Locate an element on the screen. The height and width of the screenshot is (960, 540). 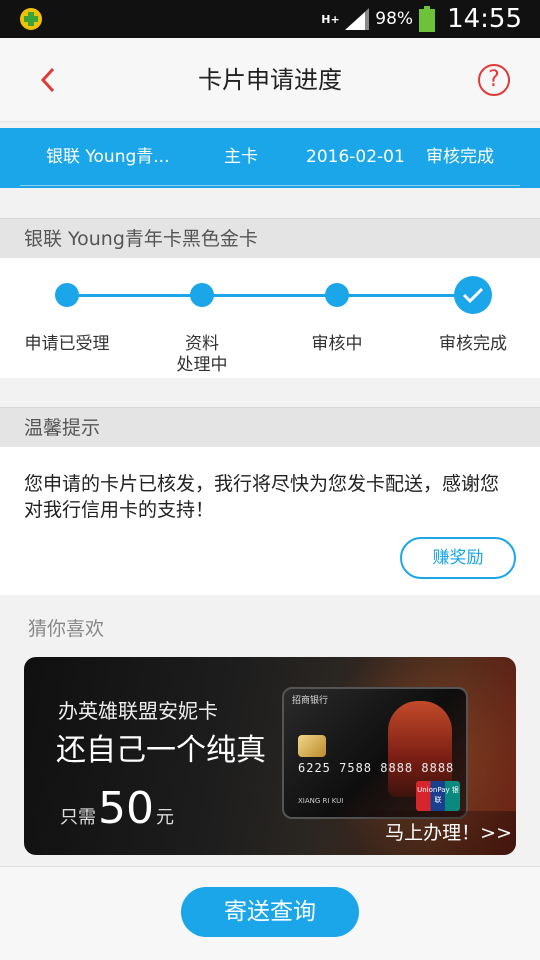
app-notification-icon is located at coordinates (31, 19).